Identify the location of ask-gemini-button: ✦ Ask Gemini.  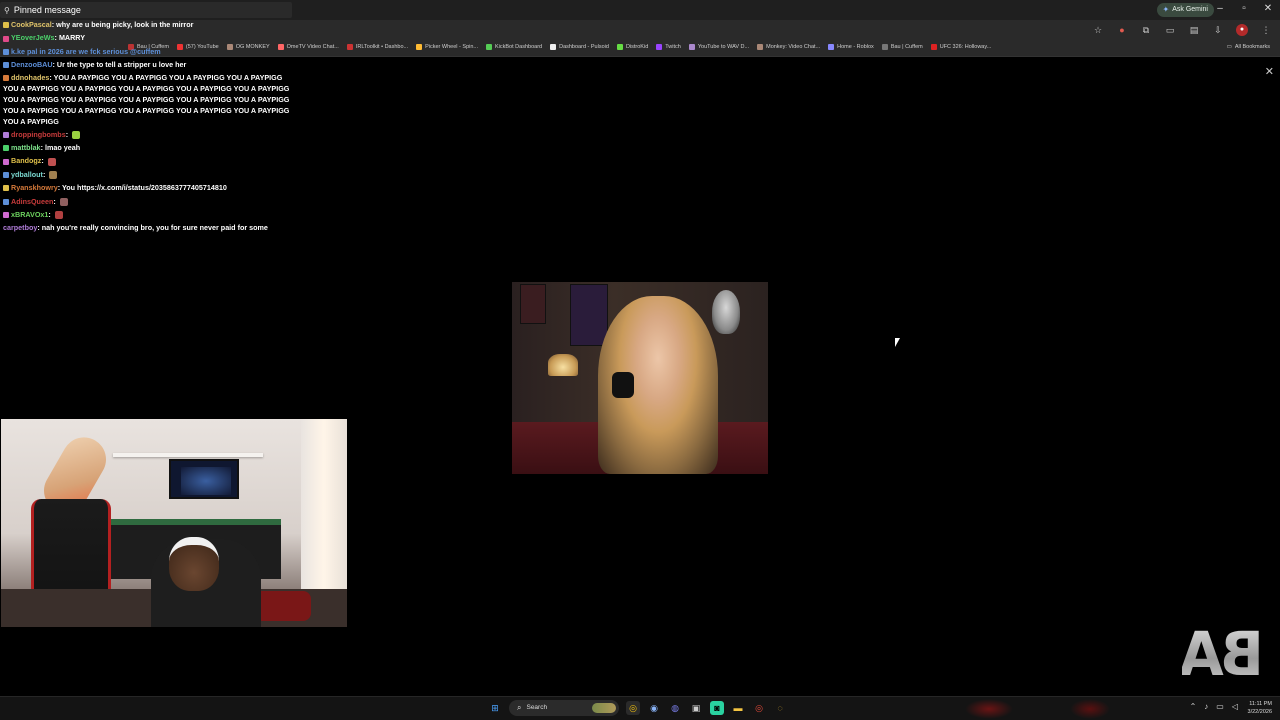
(1185, 10).